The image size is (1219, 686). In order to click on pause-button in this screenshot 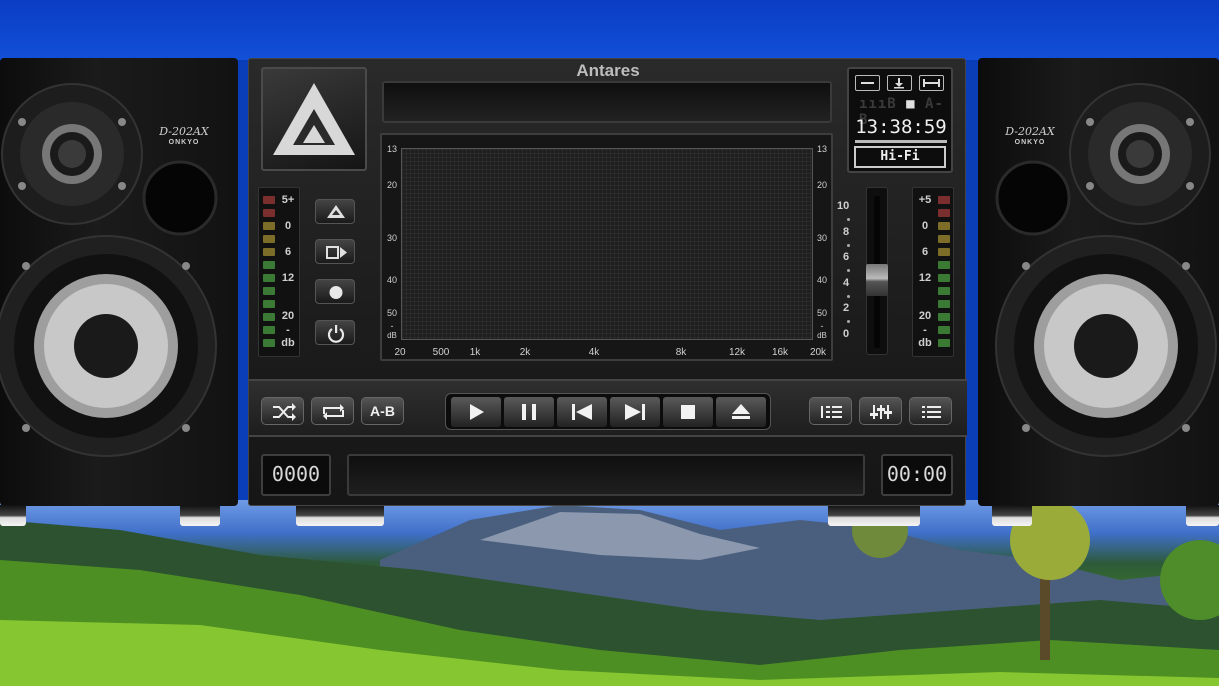, I will do `click(529, 412)`.